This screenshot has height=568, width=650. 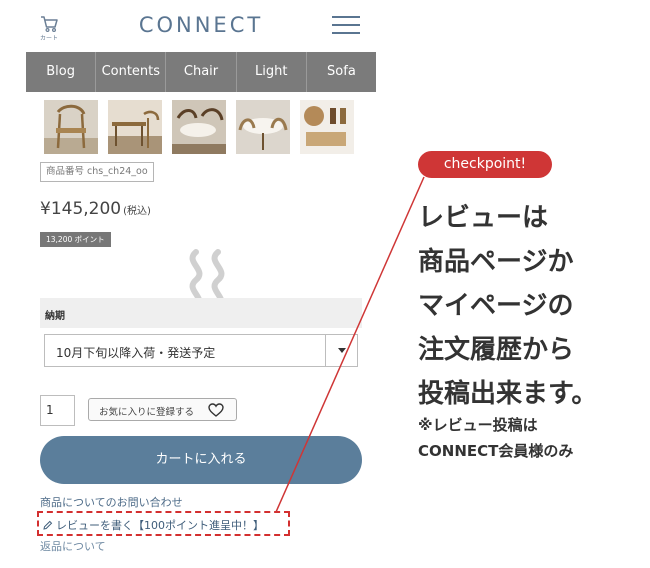 What do you see at coordinates (478, 425) in the screenshot?
I see `note-line-1: ※レビュー投稿は` at bounding box center [478, 425].